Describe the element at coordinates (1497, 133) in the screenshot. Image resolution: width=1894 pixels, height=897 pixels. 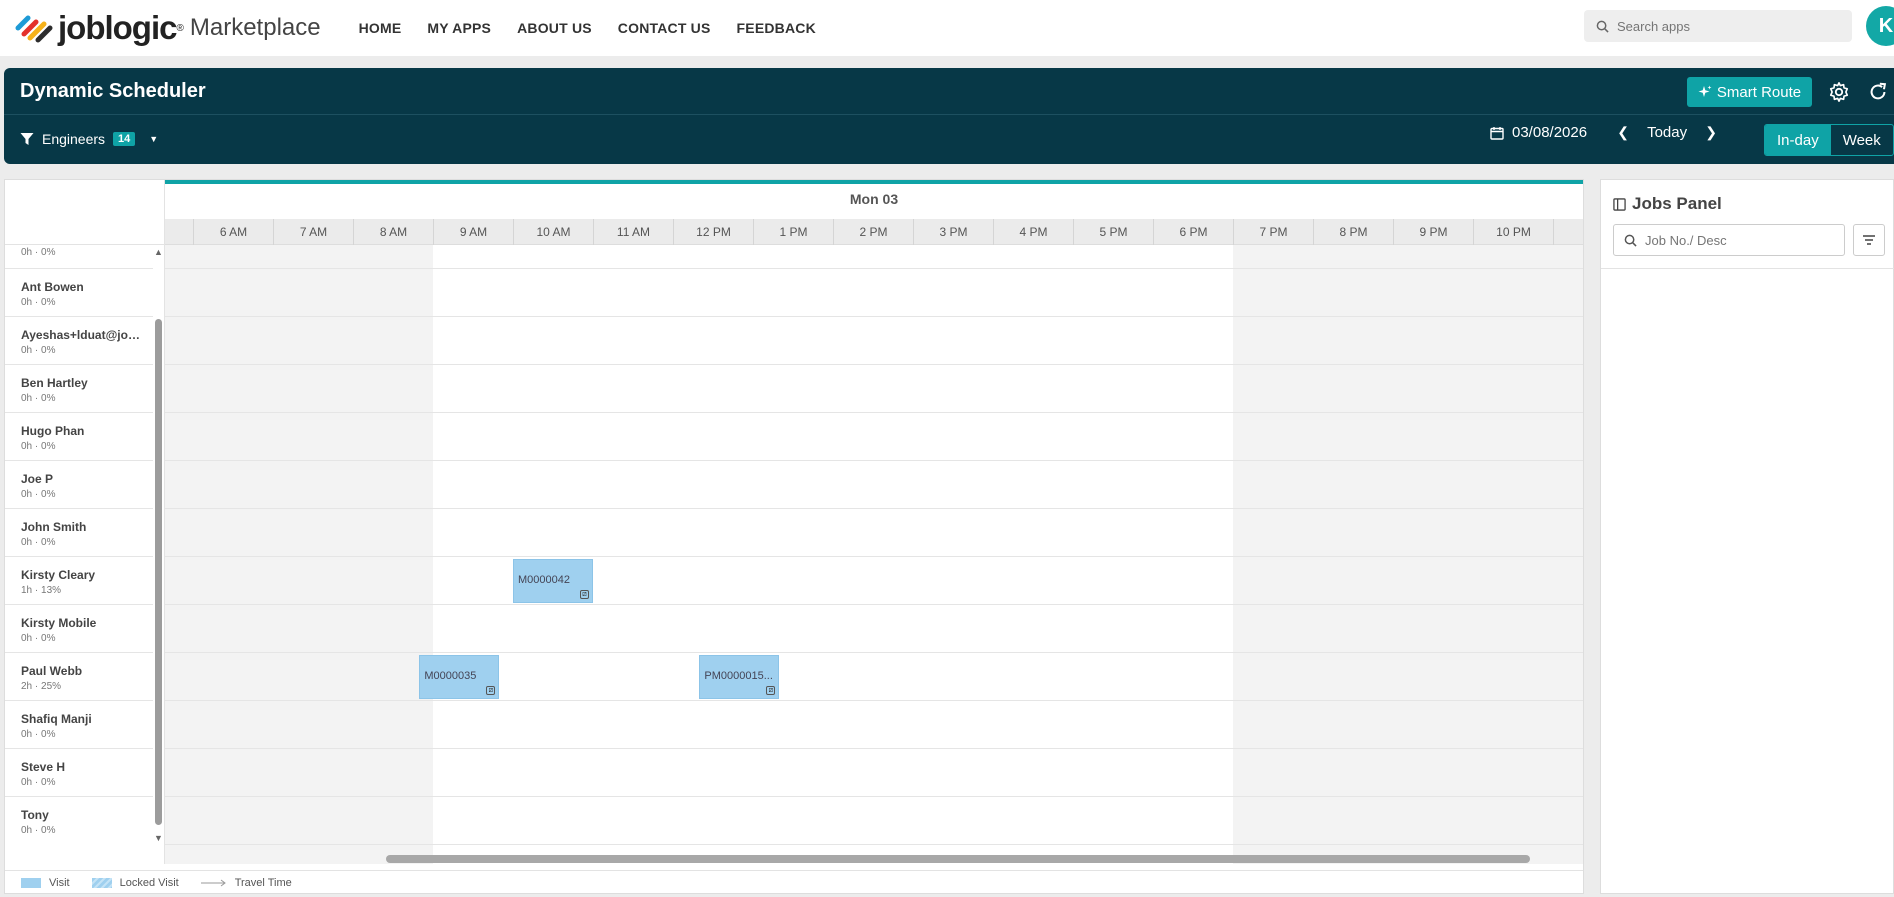
I see `calendar-icon` at that location.